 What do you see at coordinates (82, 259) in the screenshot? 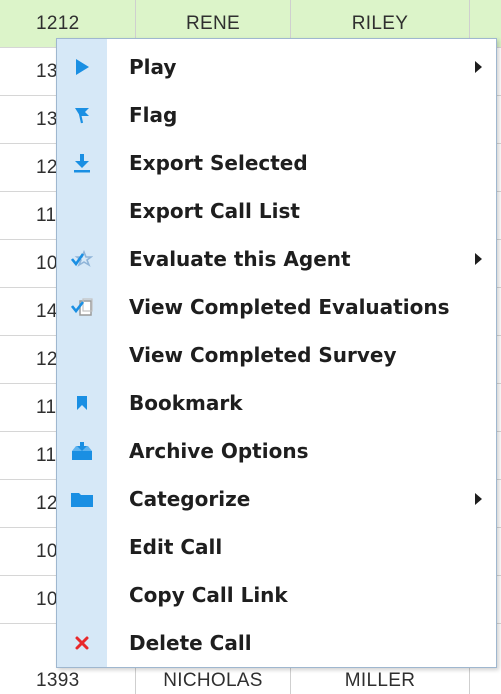
I see `evaluate-icon` at bounding box center [82, 259].